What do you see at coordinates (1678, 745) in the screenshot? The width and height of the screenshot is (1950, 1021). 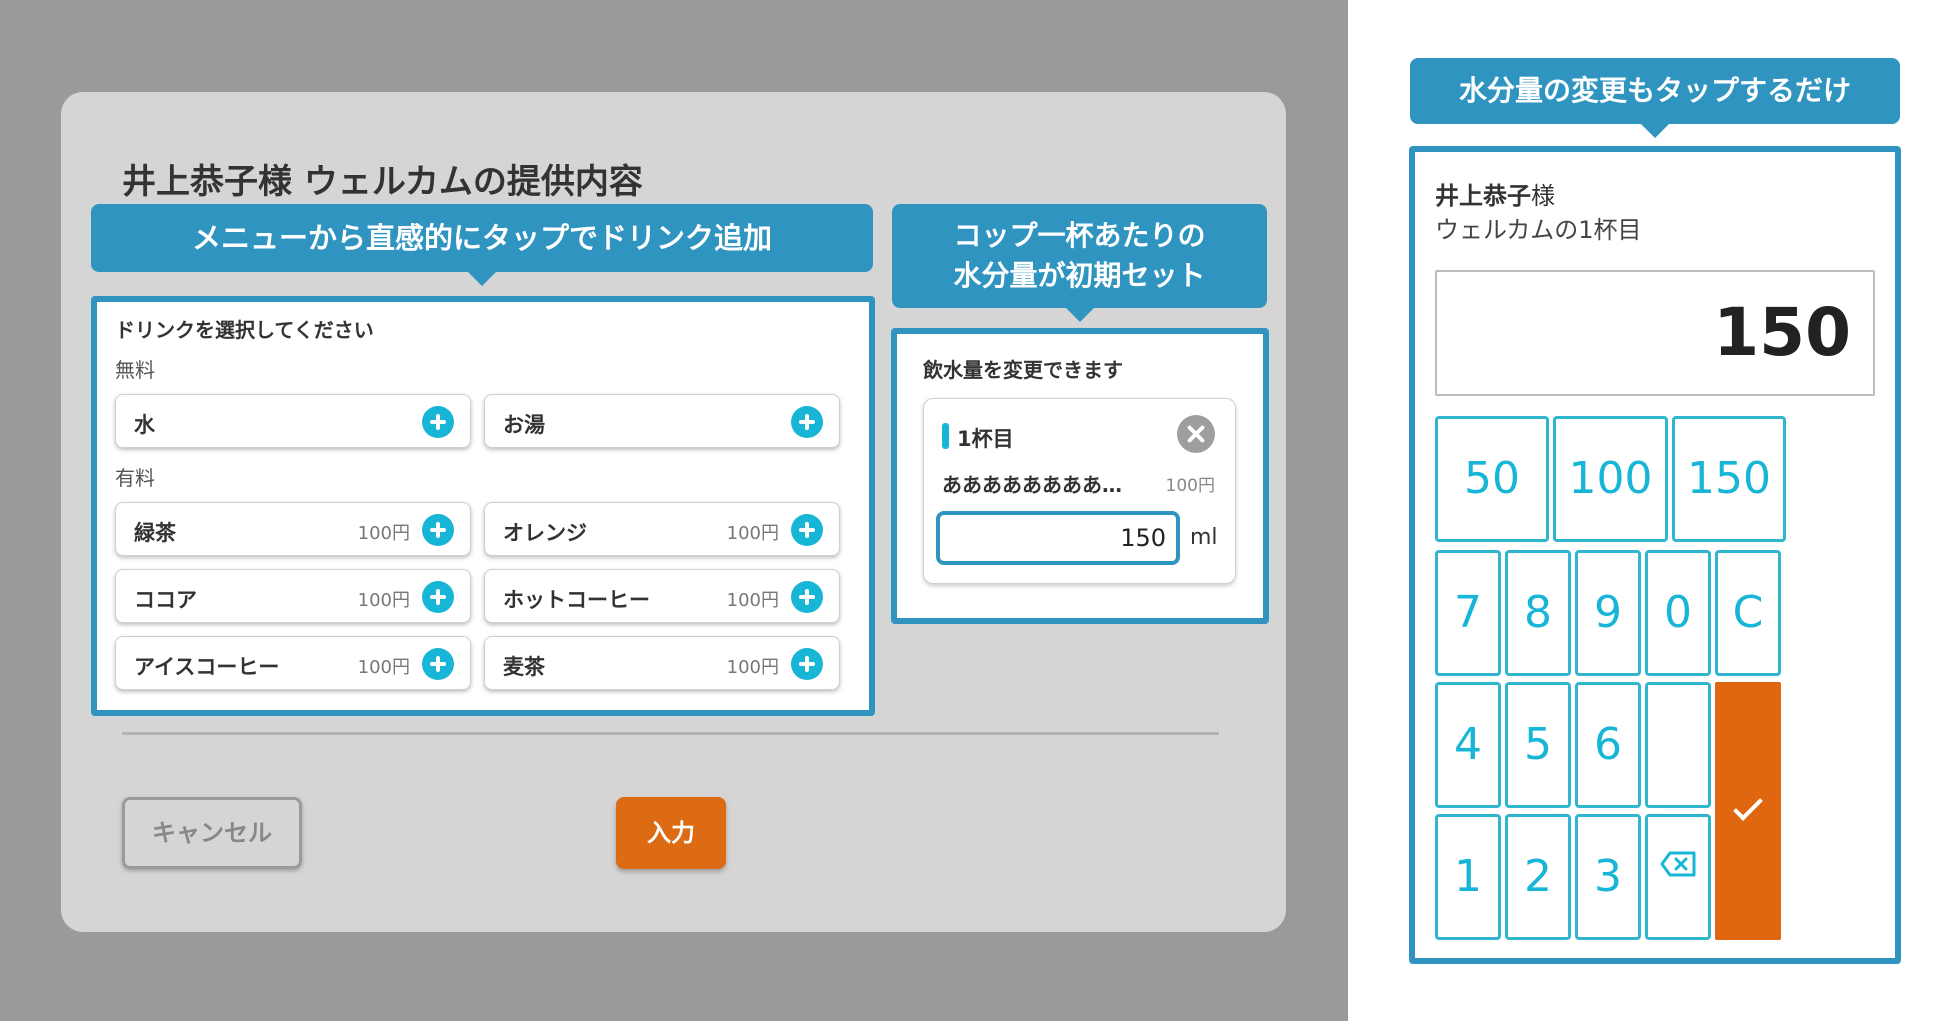 I see `blank-key` at bounding box center [1678, 745].